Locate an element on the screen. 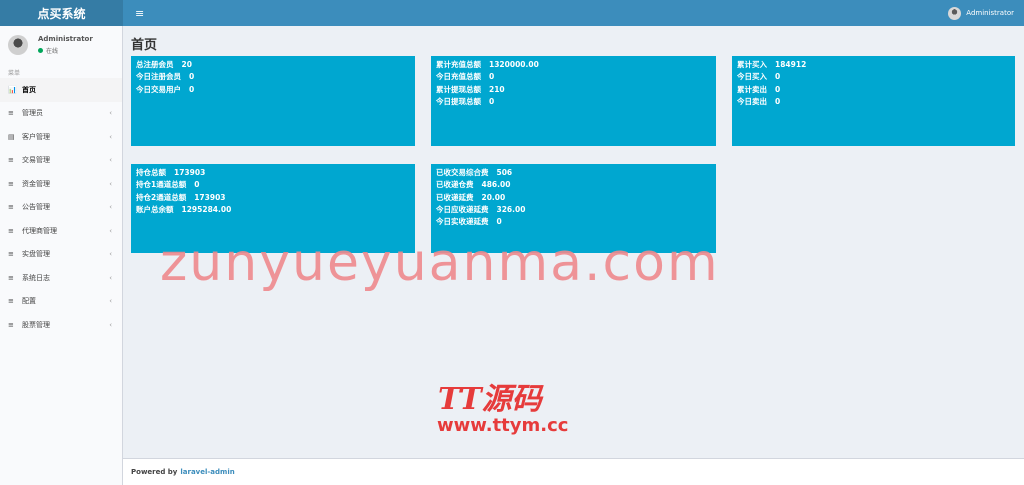  footer: Powered by laravel-admin is located at coordinates (573, 471).